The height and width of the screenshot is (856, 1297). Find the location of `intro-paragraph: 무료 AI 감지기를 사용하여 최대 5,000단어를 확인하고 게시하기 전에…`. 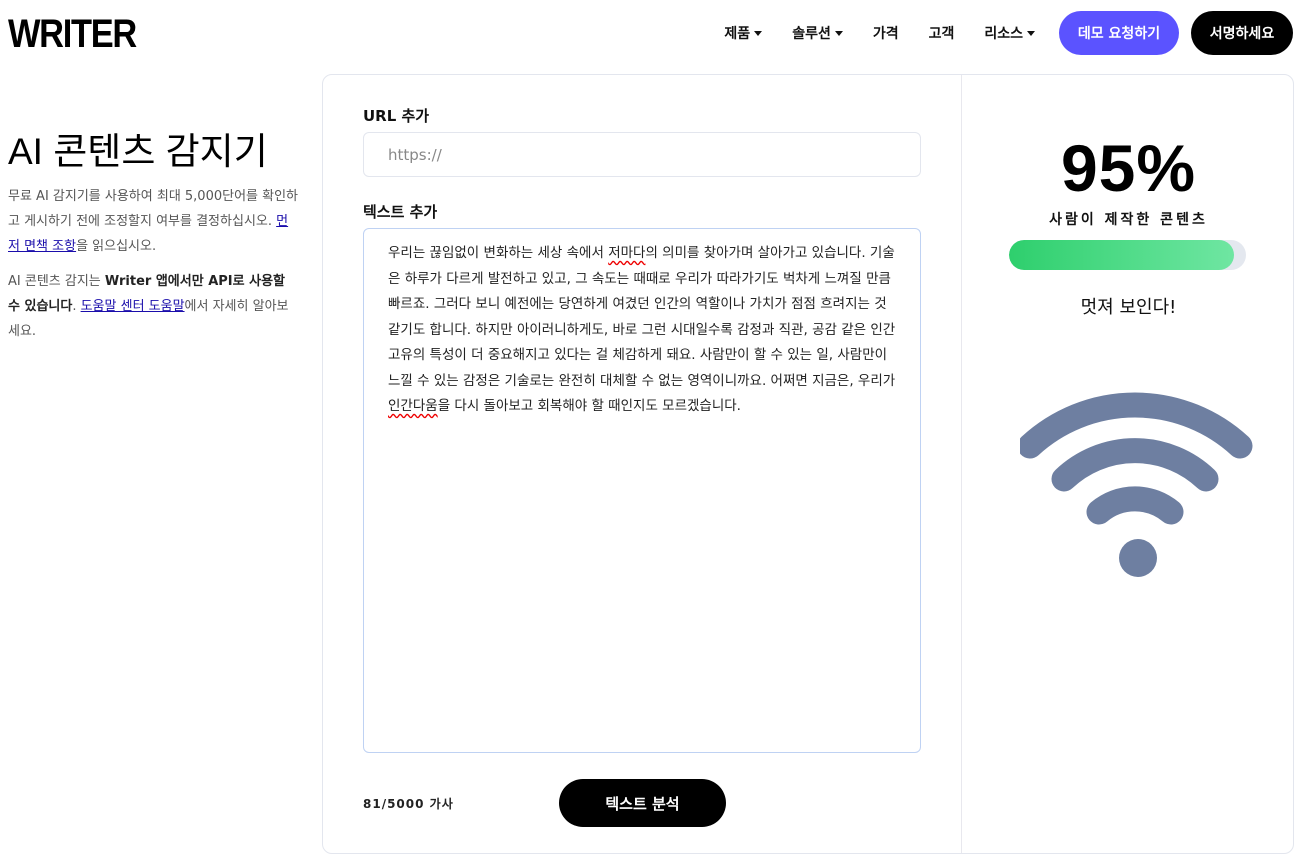

intro-paragraph: 무료 AI 감지기를 사용하여 최대 5,000단어를 확인하고 게시하기 전에… is located at coordinates (154, 221).